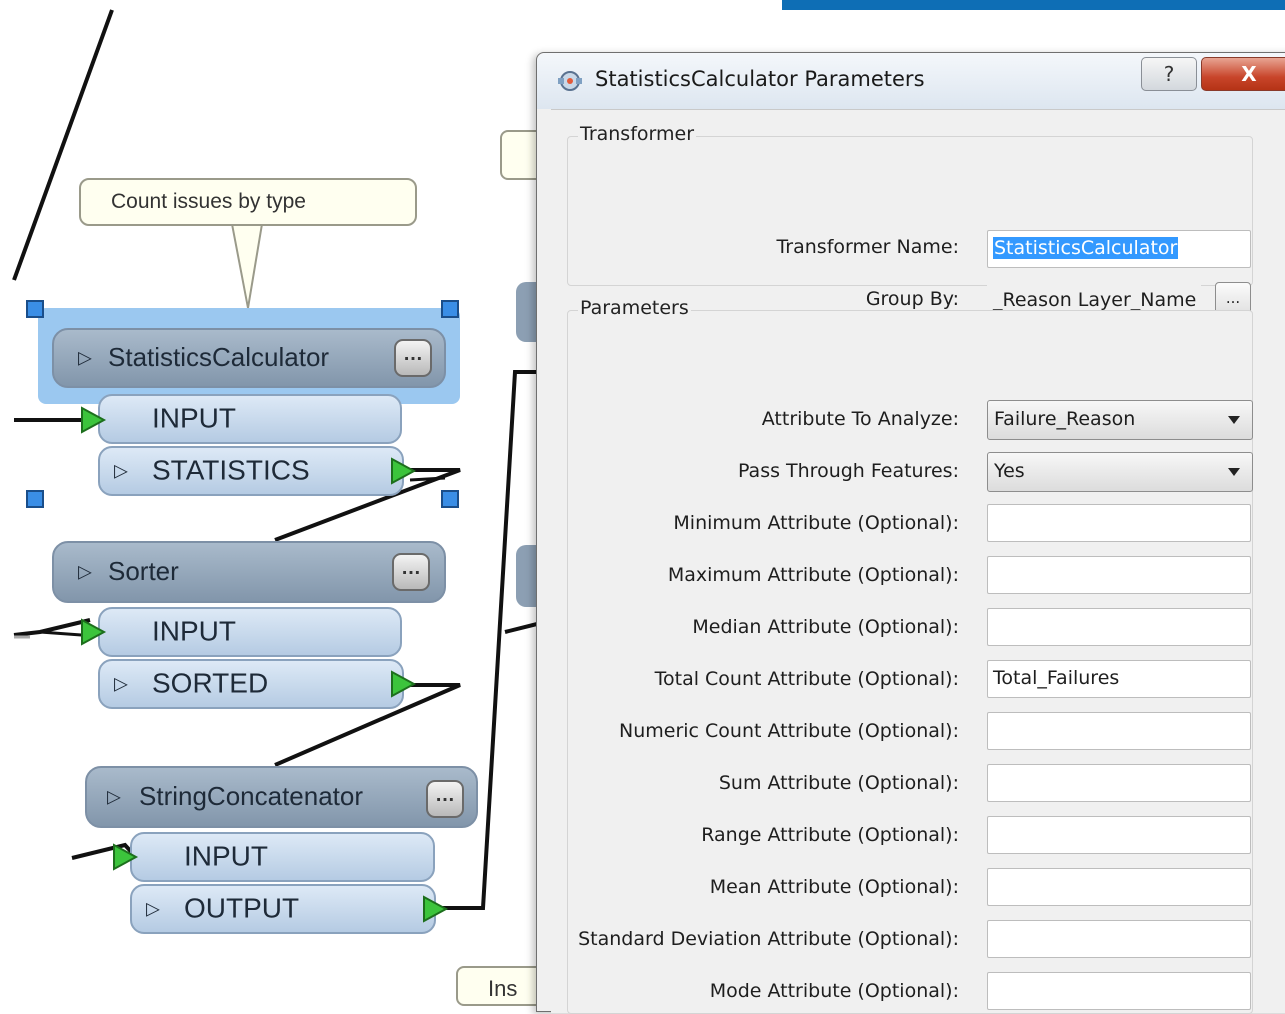 The height and width of the screenshot is (1014, 1285). Describe the element at coordinates (825, 627) in the screenshot. I see `optional-attribute-label: Median Attribute (Optional):` at that location.